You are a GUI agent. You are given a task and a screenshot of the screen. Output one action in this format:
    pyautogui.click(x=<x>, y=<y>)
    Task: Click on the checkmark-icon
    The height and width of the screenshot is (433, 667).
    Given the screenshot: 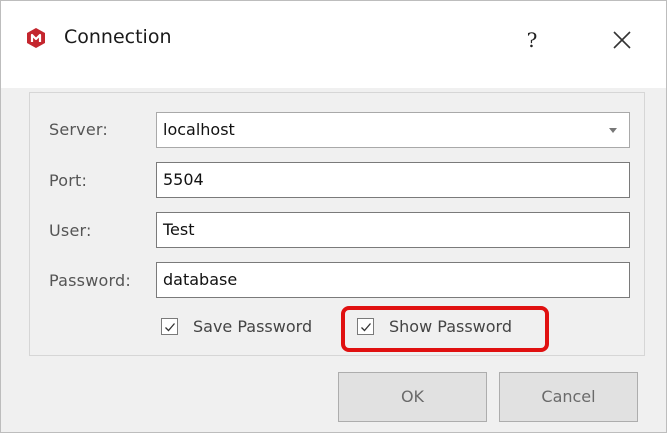 What is the action you would take?
    pyautogui.click(x=170, y=327)
    